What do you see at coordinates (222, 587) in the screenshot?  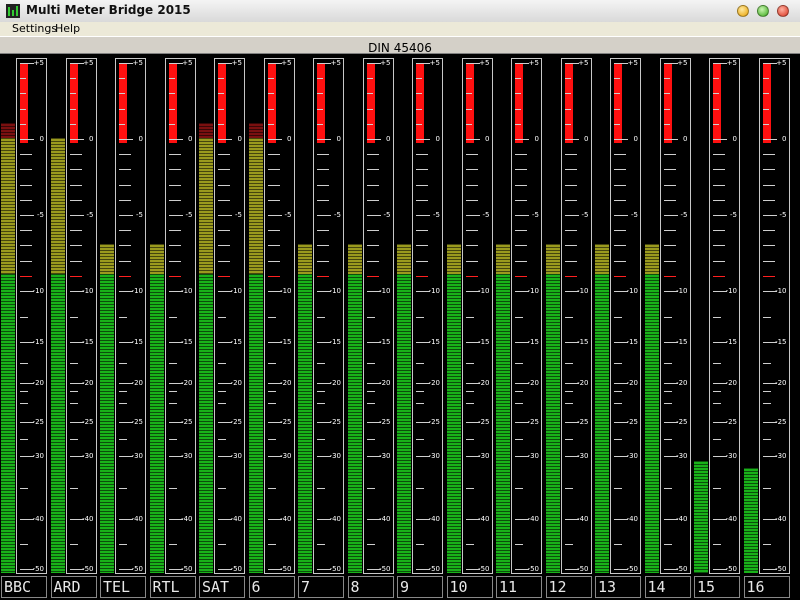 I see `channel-label: SAT` at bounding box center [222, 587].